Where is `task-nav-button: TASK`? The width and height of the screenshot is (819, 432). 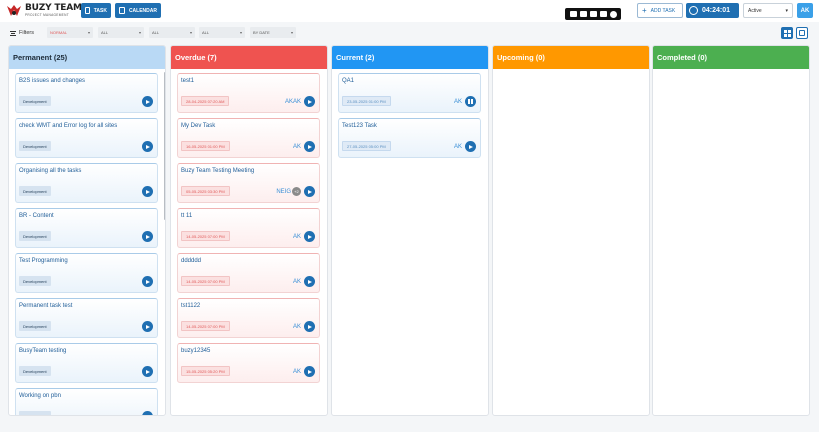
task-nav-button: TASK is located at coordinates (96, 10).